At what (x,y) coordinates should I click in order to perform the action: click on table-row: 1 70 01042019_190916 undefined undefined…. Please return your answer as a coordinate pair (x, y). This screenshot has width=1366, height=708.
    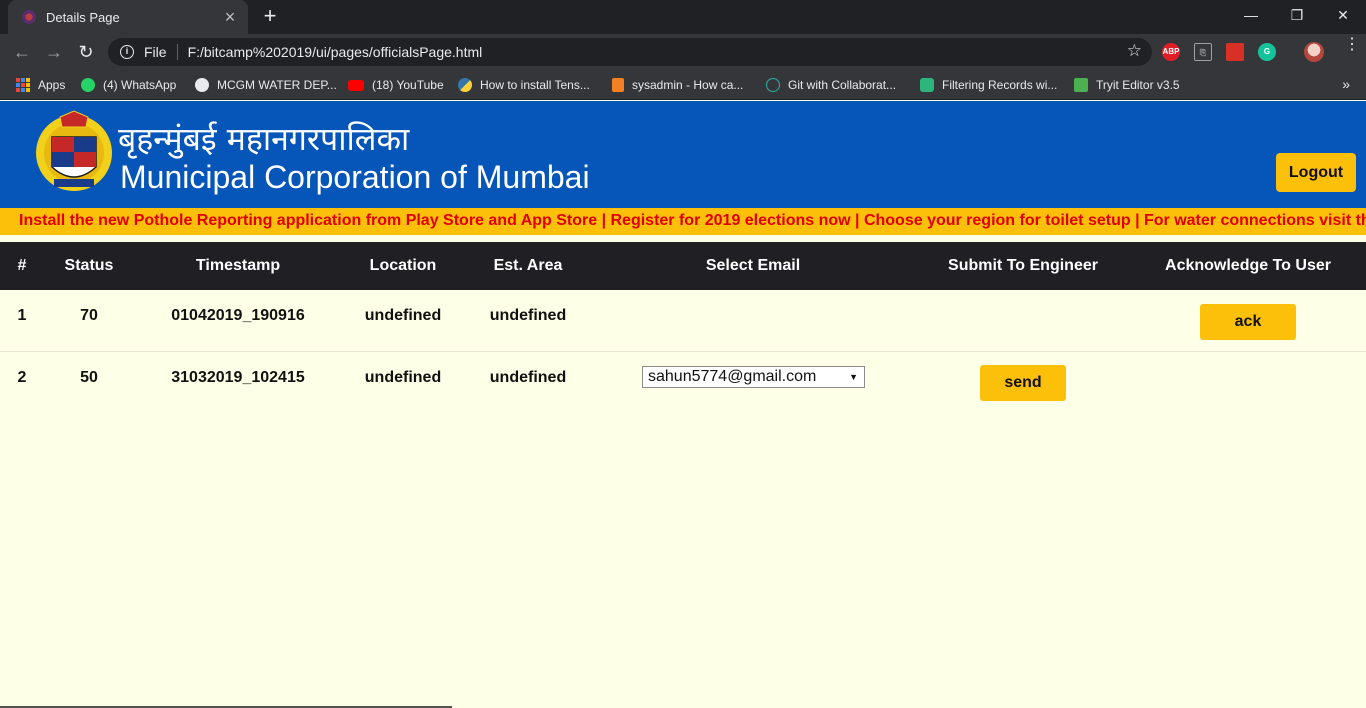
    Looking at the image, I should click on (683, 321).